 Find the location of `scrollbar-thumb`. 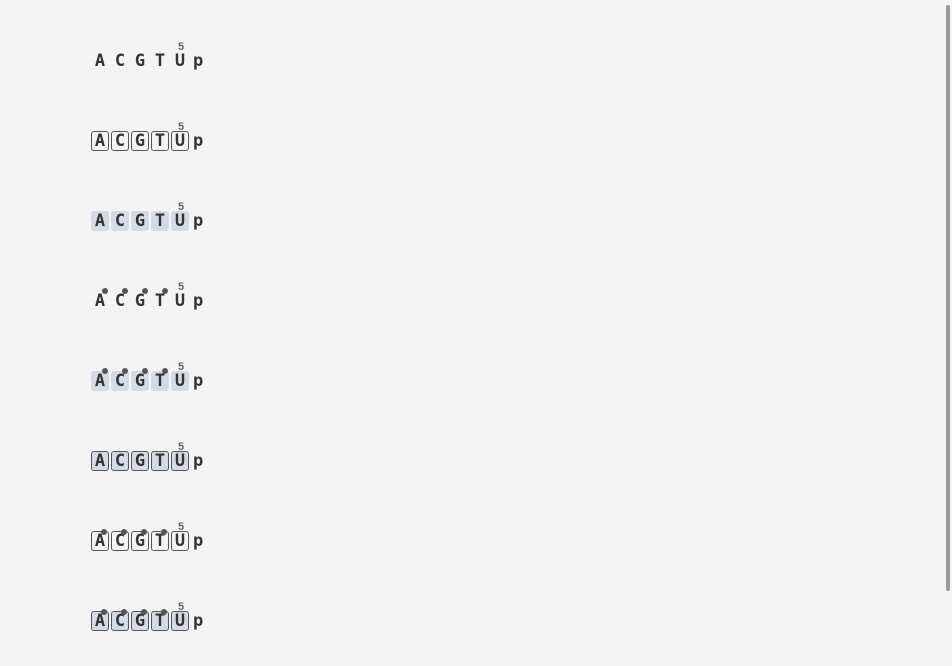

scrollbar-thumb is located at coordinates (948, 298).